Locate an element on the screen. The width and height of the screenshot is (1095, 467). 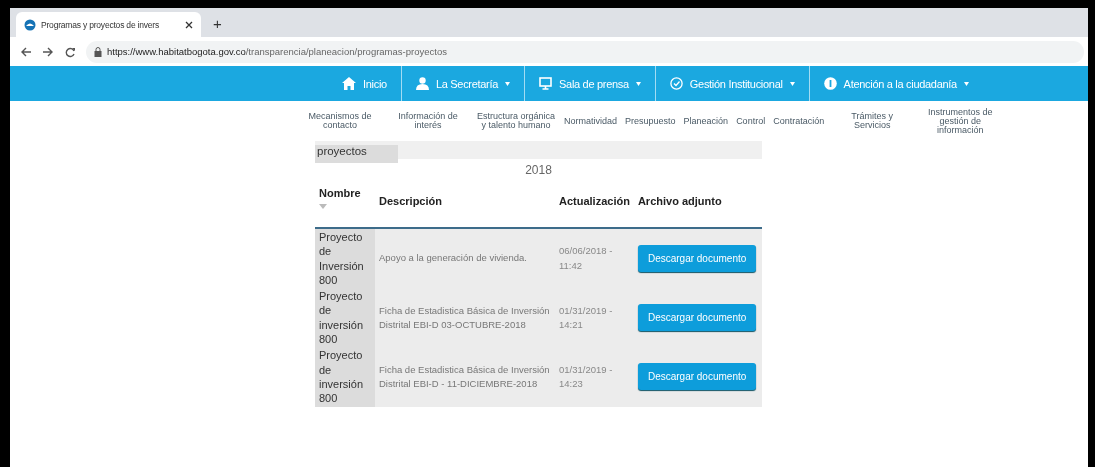
forward-icon is located at coordinates (48, 51).